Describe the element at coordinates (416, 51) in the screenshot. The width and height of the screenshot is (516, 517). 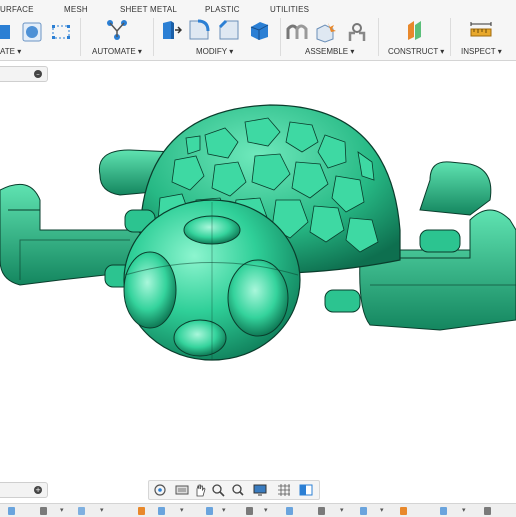
I see `construct-menu: CONSTRUCT ▾` at that location.